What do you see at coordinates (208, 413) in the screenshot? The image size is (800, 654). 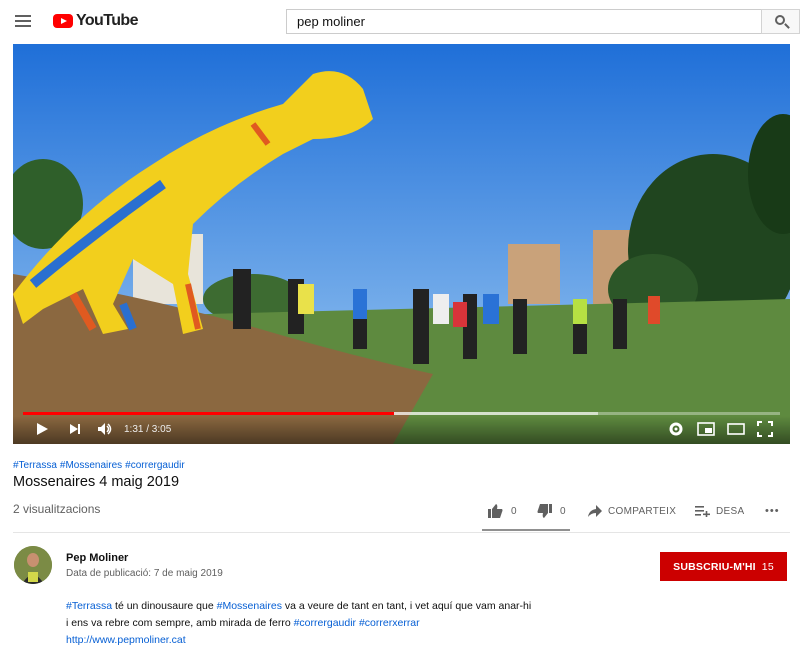 I see `played-bar` at bounding box center [208, 413].